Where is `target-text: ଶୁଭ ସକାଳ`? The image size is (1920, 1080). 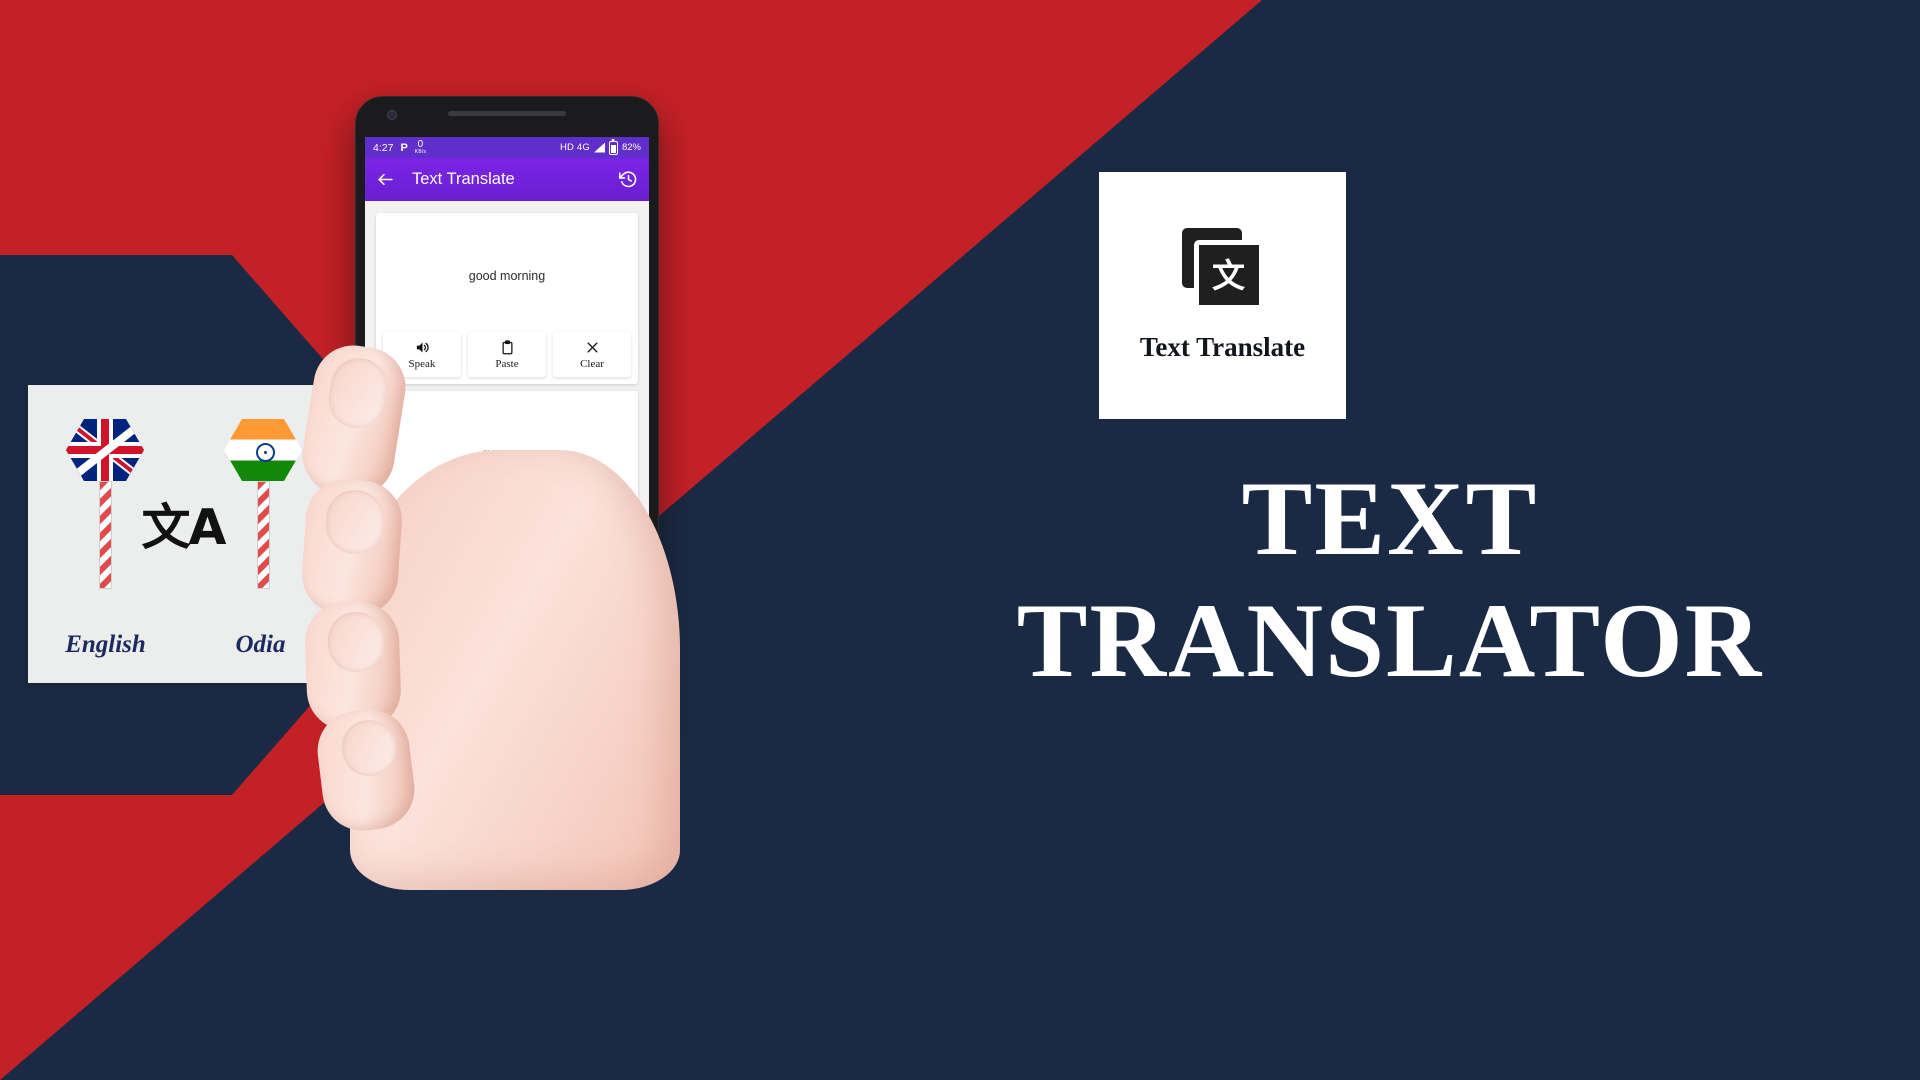 target-text: ଶୁଭ ସକାଳ is located at coordinates (507, 453).